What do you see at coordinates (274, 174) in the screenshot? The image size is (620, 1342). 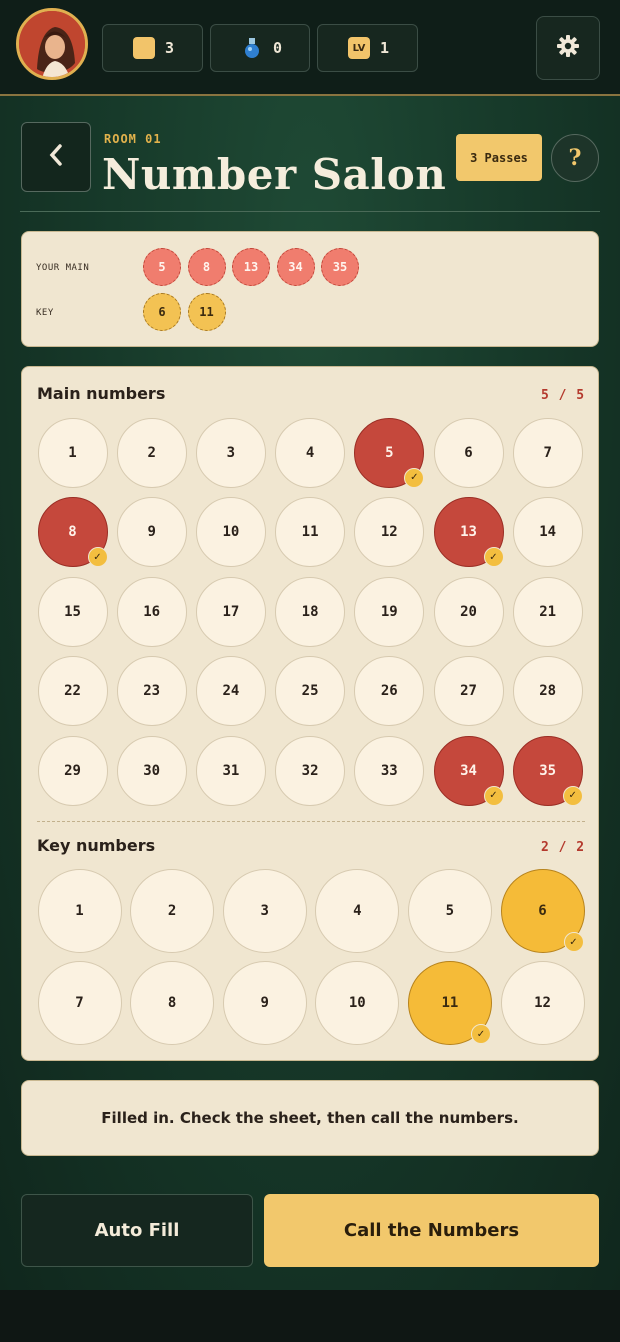 I see `page-title: Number Salon` at bounding box center [274, 174].